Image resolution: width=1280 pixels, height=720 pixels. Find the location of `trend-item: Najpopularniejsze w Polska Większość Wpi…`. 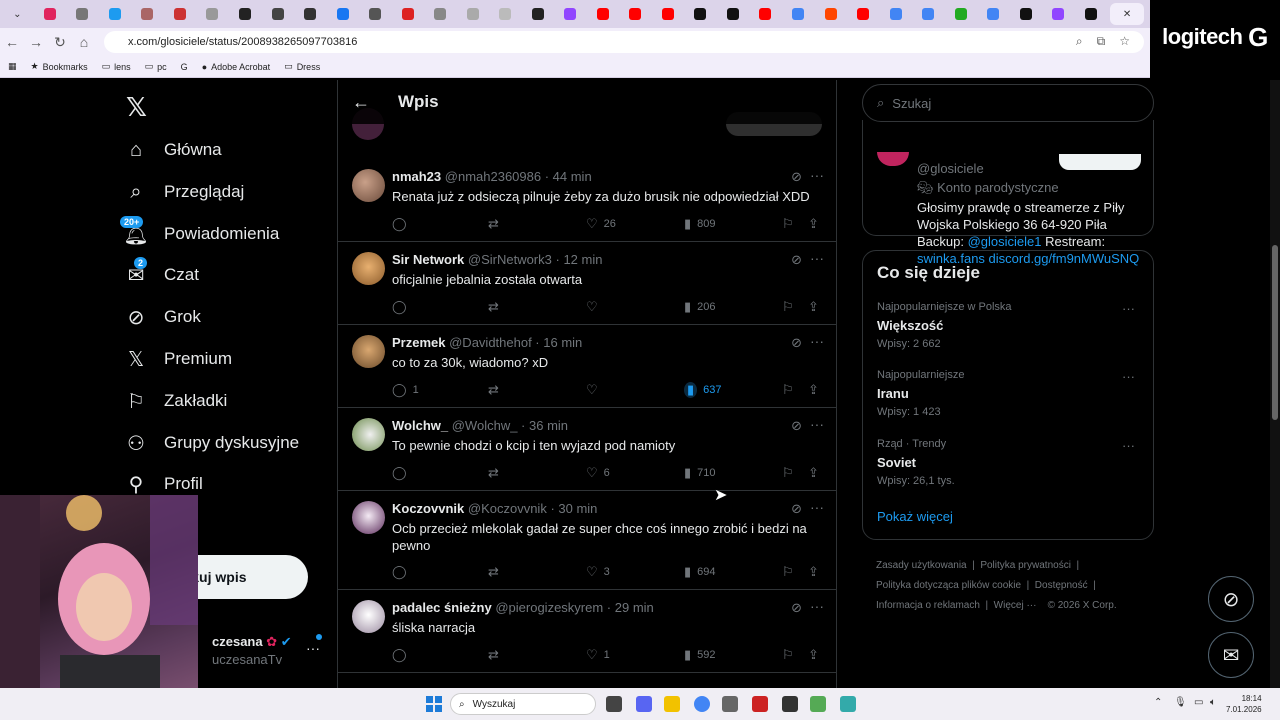

trend-item: Najpopularniejsze w Polska Większość Wpi… is located at coordinates (1009, 325).